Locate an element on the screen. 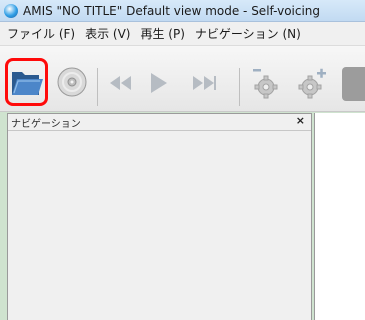 This screenshot has height=320, width=365. play-icon is located at coordinates (159, 83).